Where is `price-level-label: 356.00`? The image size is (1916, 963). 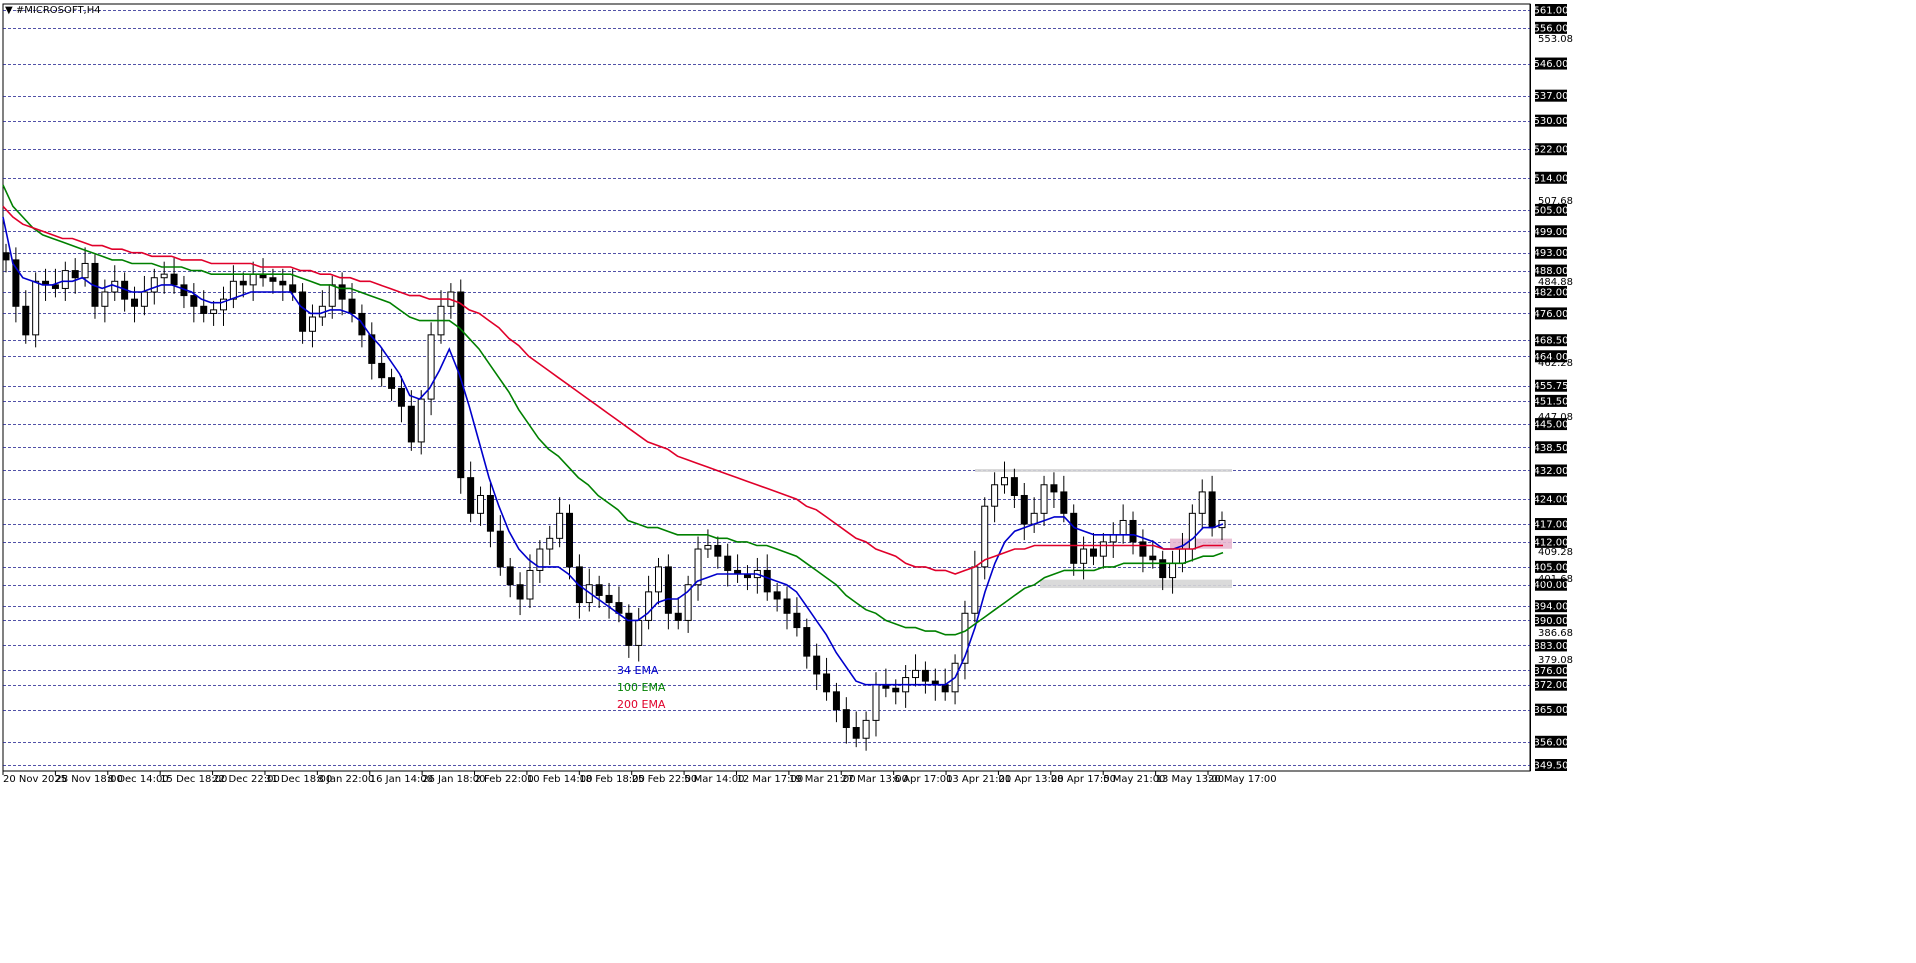
price-level-label: 356.00 is located at coordinates (1551, 742).